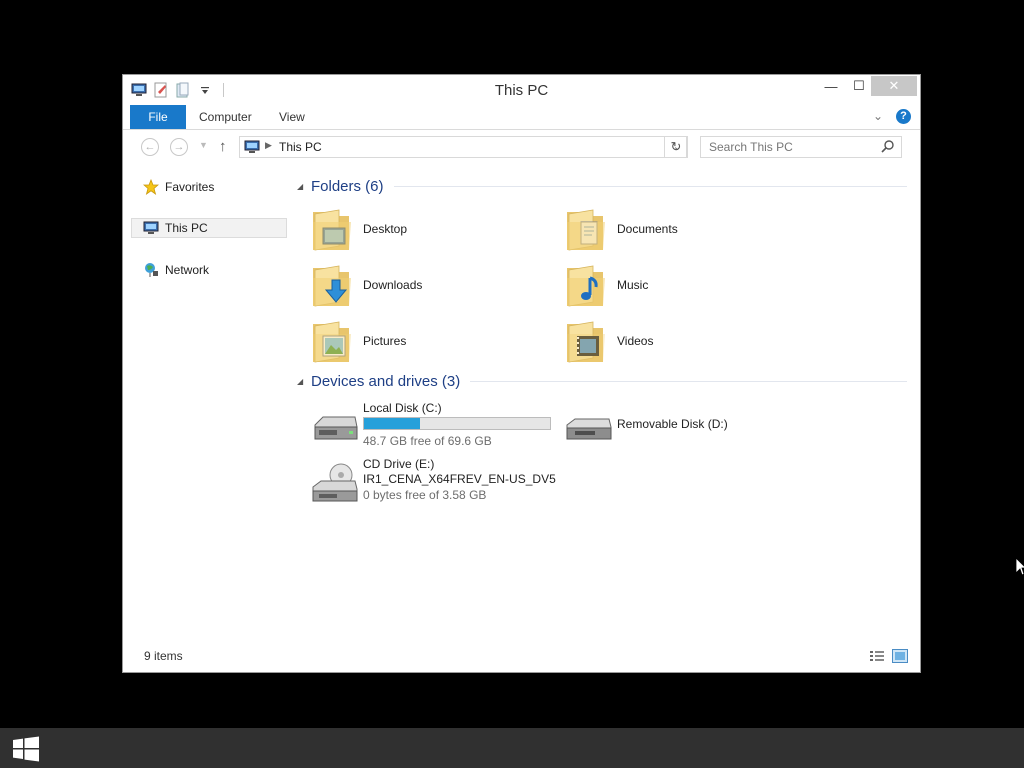 The width and height of the screenshot is (1024, 768). What do you see at coordinates (206, 399) in the screenshot?
I see `navigation-pane: Favorites This PC Network` at bounding box center [206, 399].